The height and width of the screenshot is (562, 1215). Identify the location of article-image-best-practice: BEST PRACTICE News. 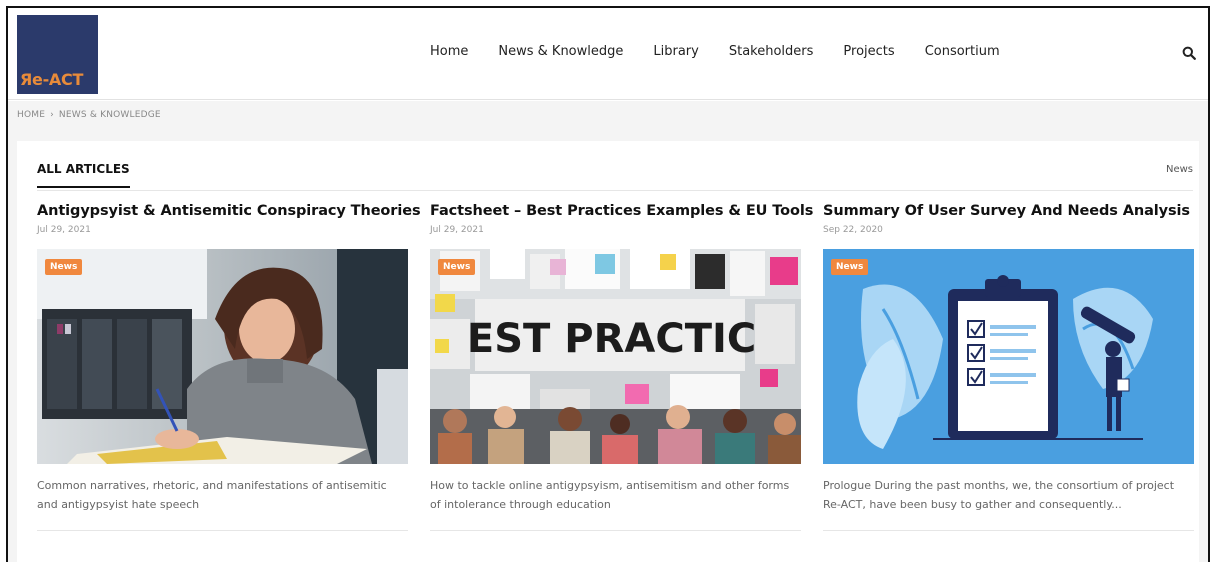
(615, 356).